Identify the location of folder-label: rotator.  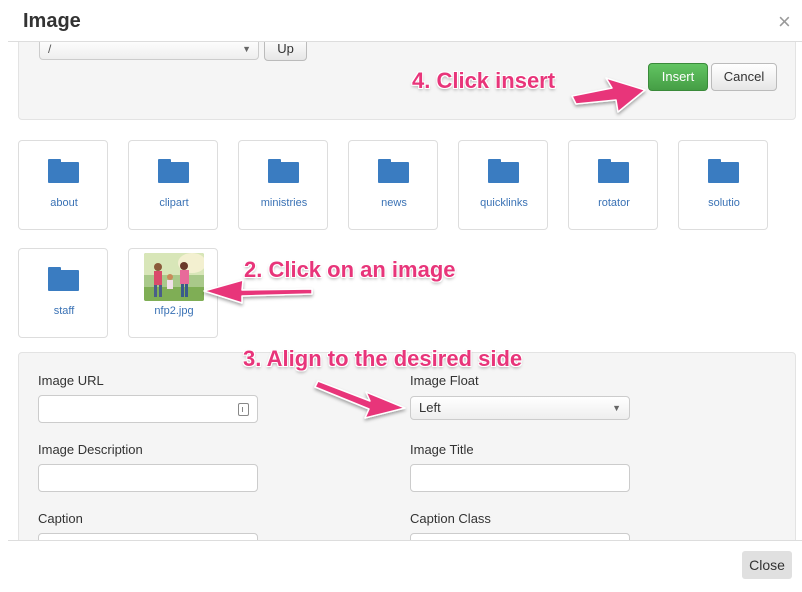
(614, 203).